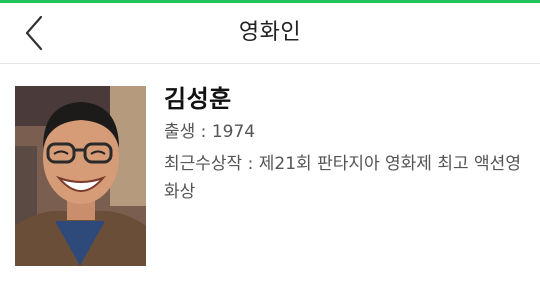 The height and width of the screenshot is (298, 540). Describe the element at coordinates (80, 176) in the screenshot. I see `person-photo` at that location.